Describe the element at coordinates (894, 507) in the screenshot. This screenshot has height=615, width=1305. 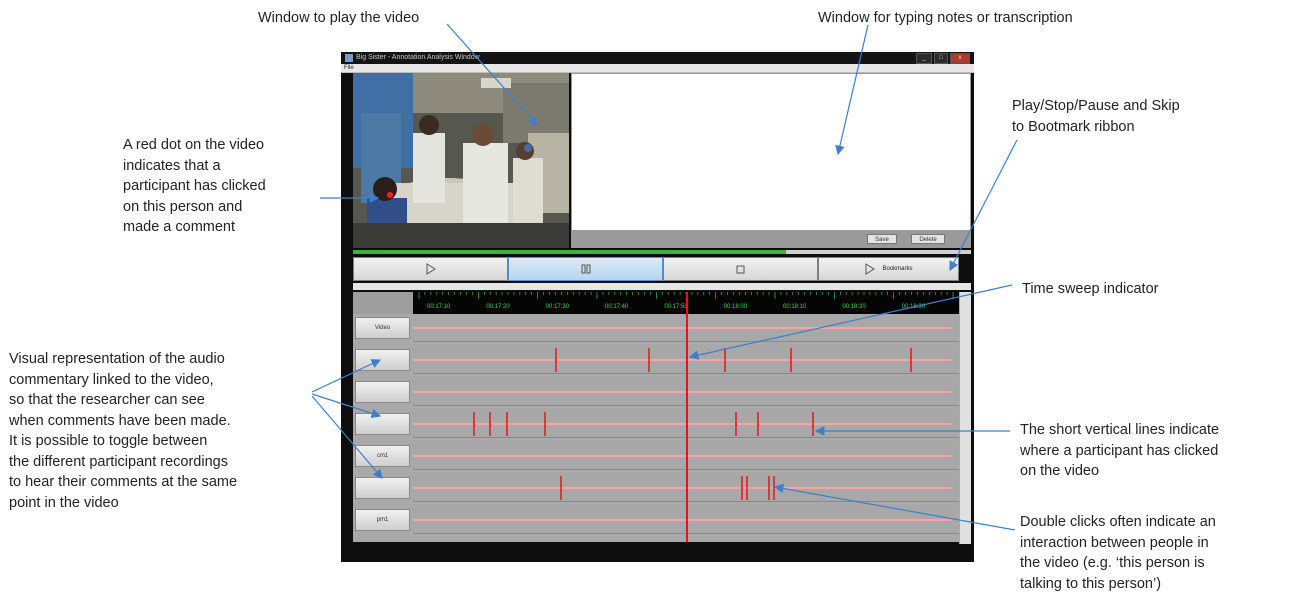
I see `arrow-double-clicks` at that location.